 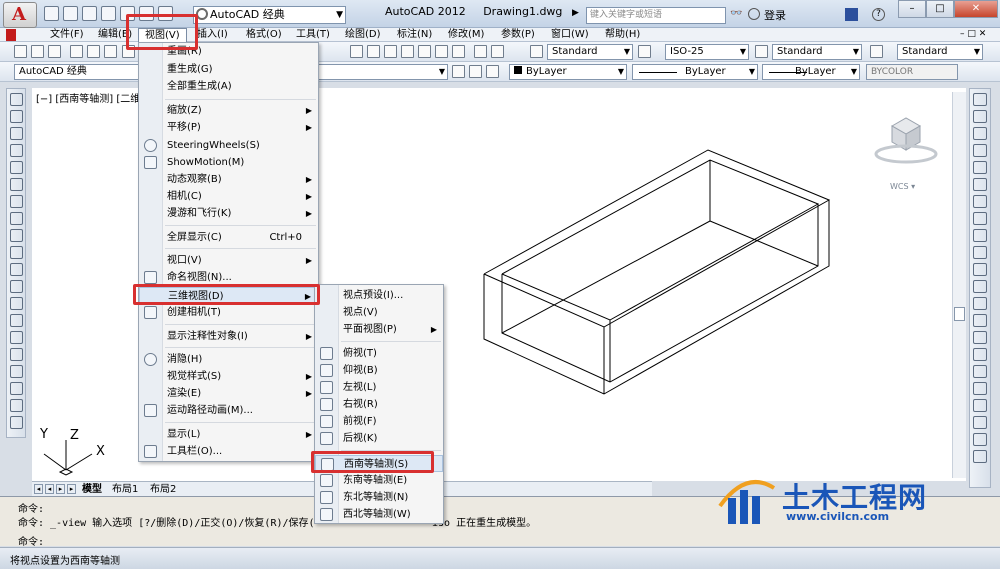 I want to click on match-layer-icon, so click(x=492, y=71).